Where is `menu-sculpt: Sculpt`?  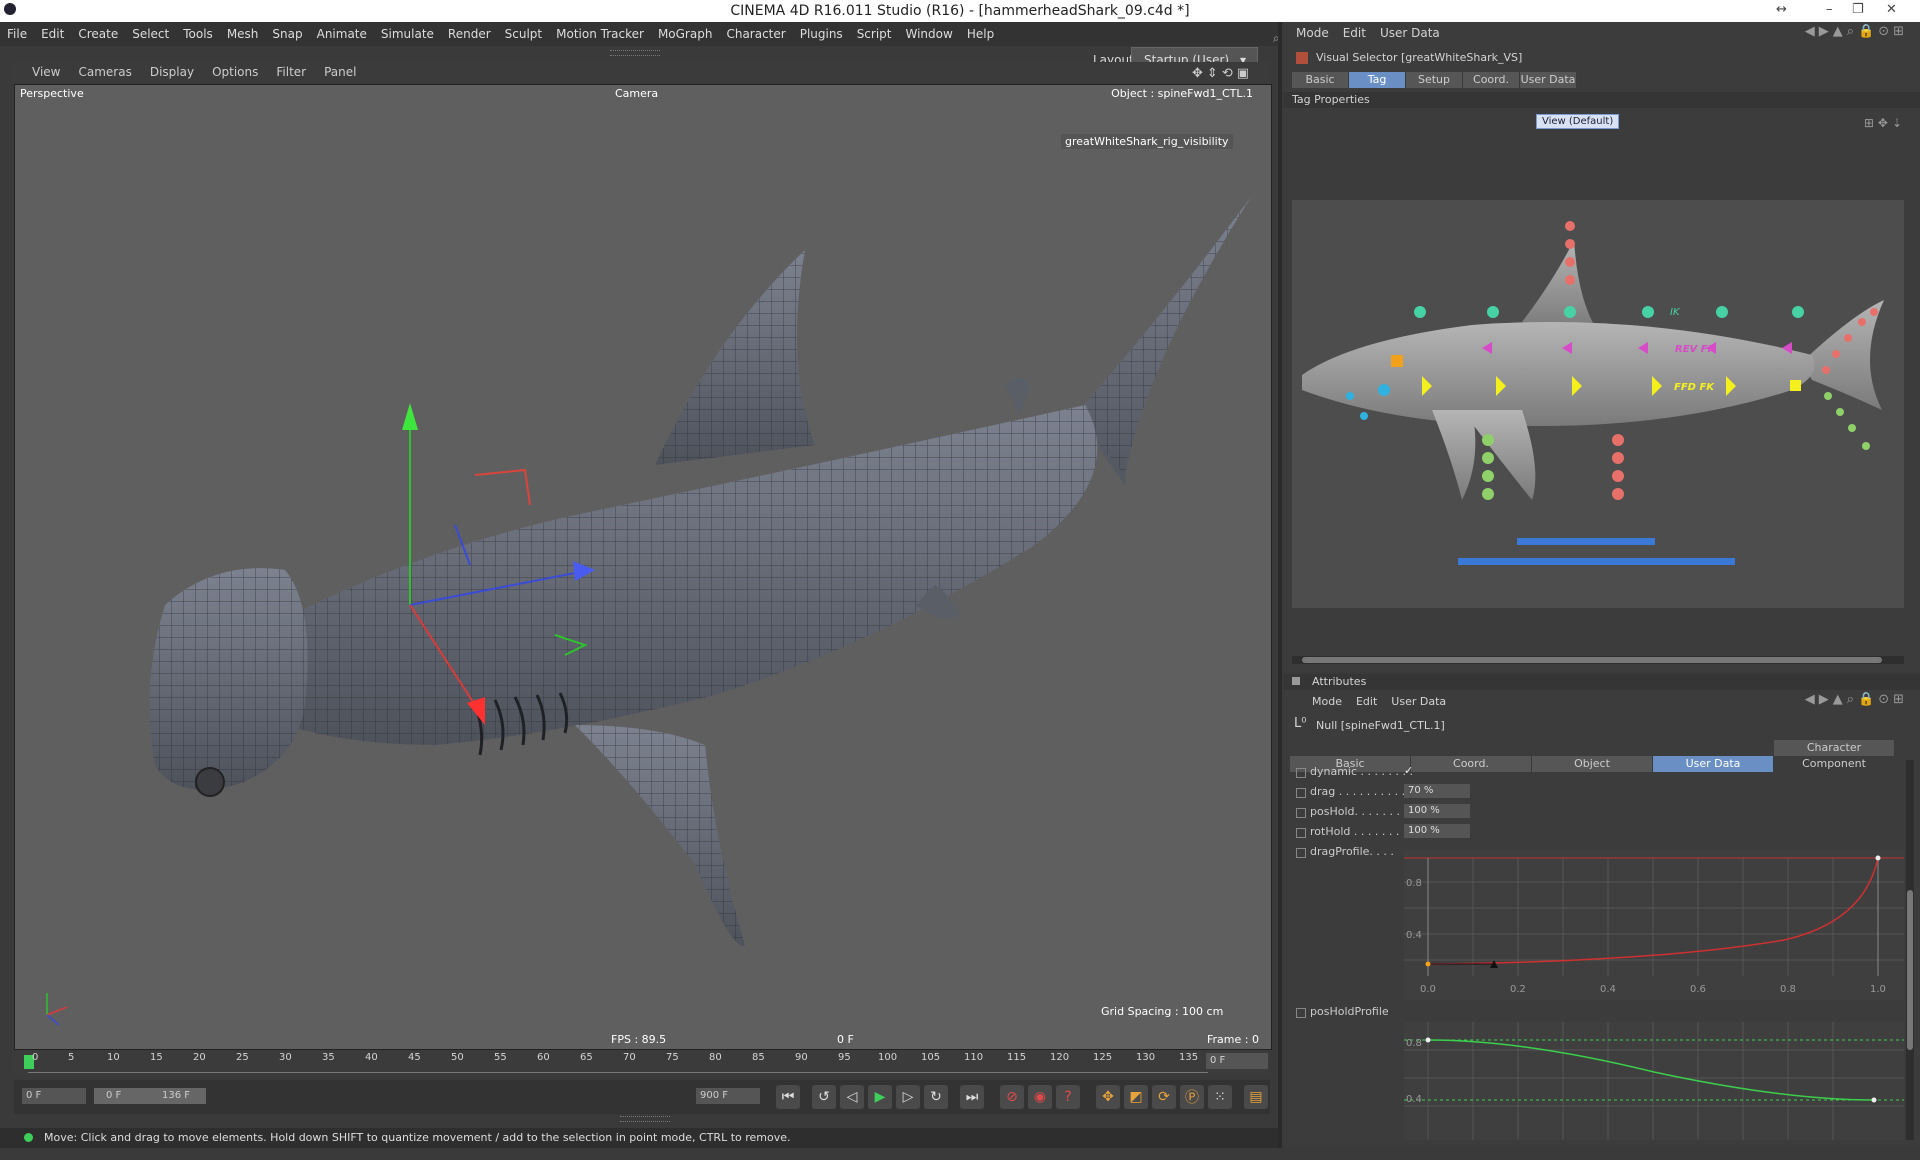
menu-sculpt: Sculpt is located at coordinates (523, 34).